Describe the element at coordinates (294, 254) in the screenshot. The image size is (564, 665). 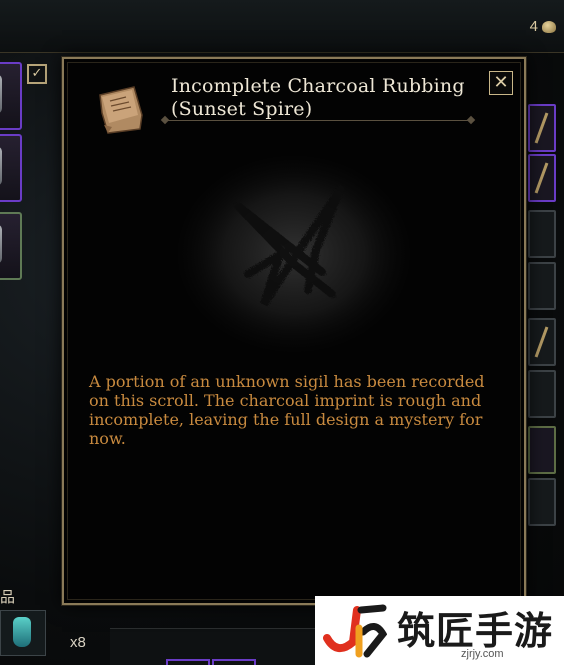
I see `charcoal-sigil-image` at that location.